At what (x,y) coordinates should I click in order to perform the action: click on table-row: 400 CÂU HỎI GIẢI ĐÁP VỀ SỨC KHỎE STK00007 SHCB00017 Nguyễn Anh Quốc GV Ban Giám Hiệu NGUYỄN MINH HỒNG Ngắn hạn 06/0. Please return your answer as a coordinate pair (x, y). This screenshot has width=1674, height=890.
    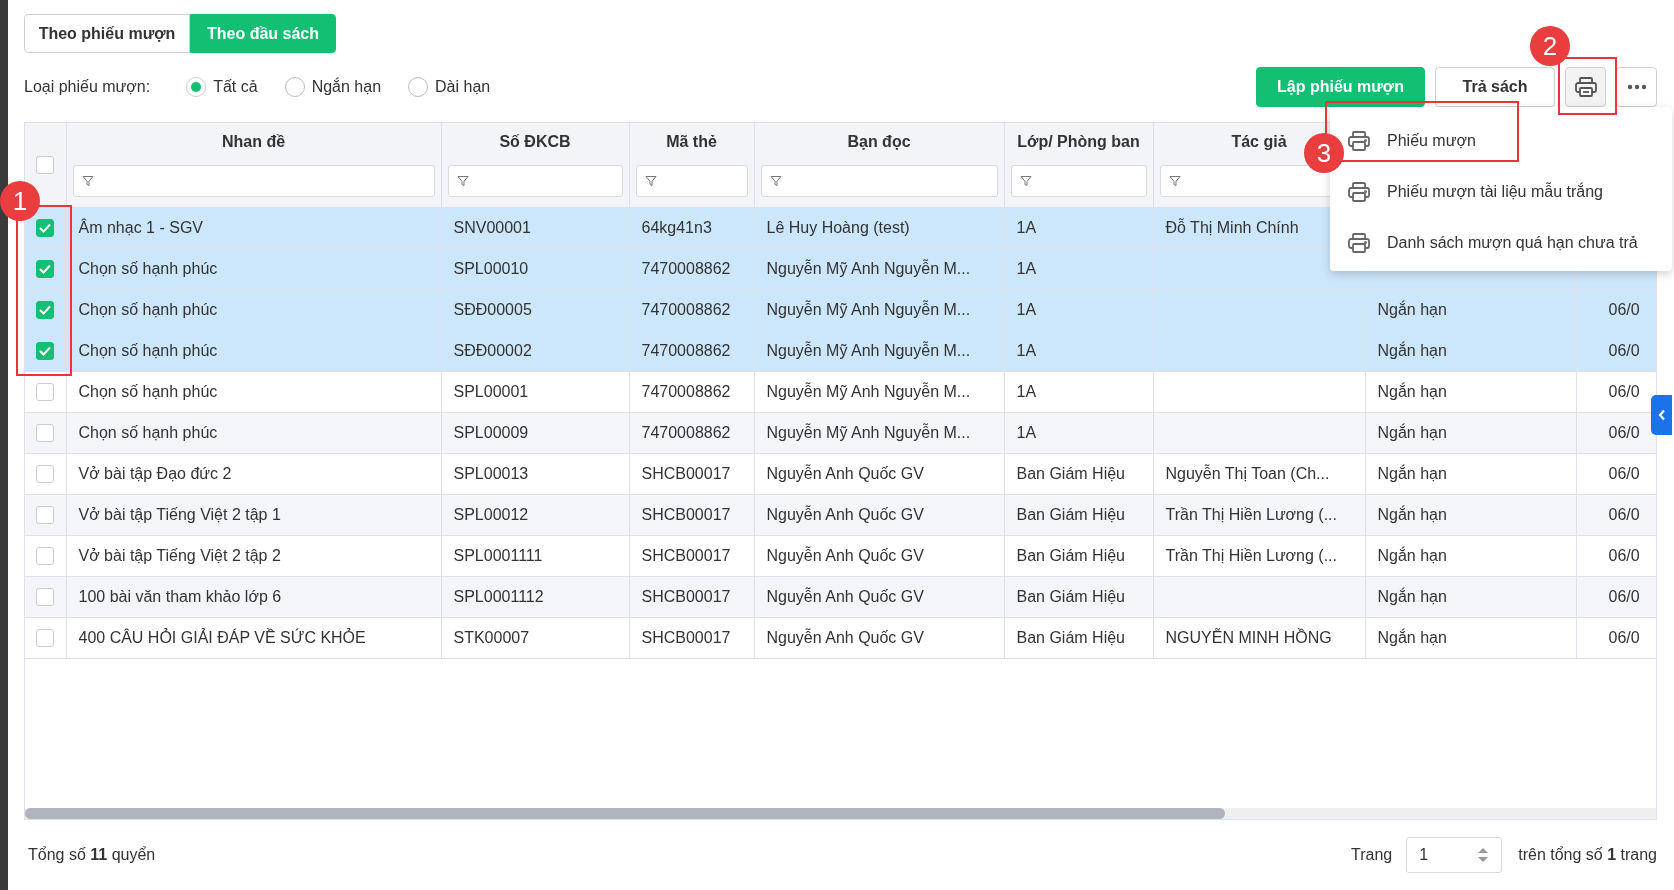
    Looking at the image, I should click on (840, 638).